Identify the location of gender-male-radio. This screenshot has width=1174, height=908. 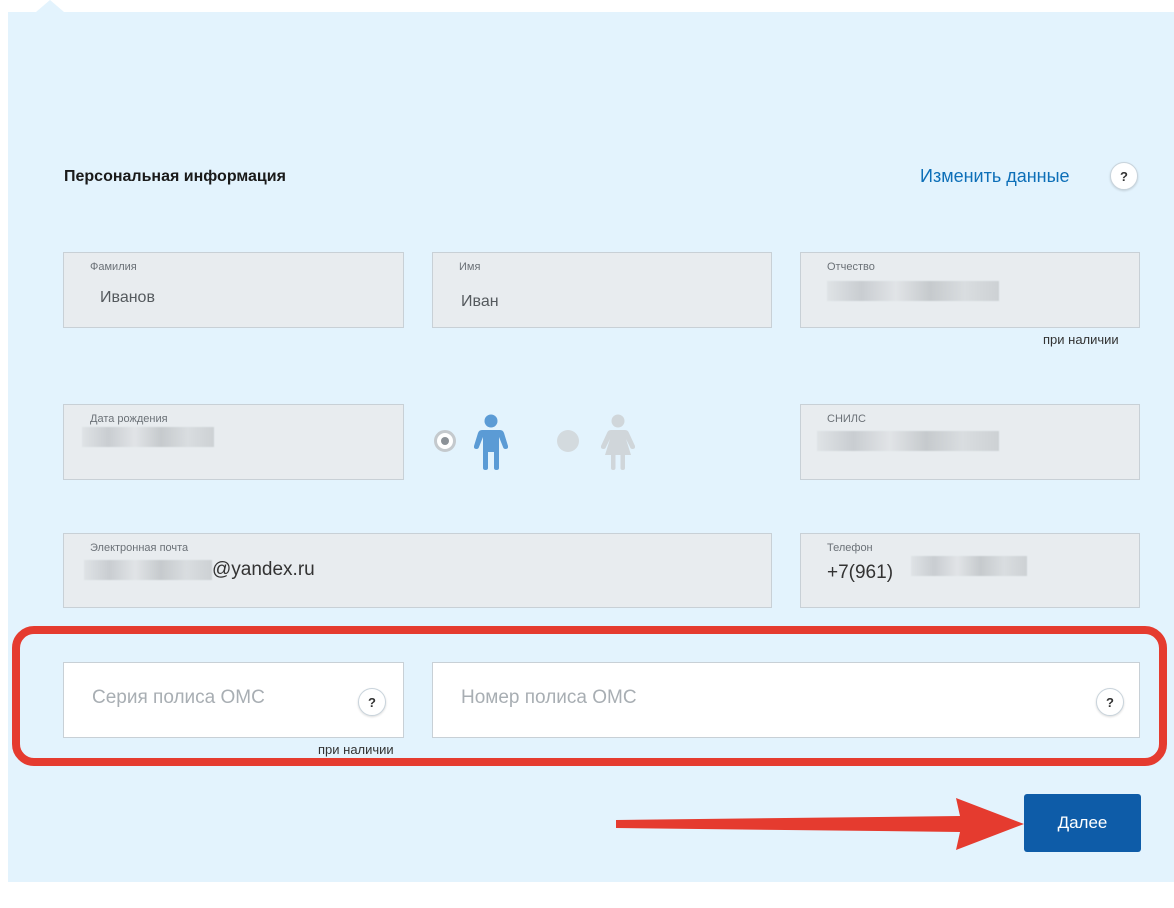
(445, 441).